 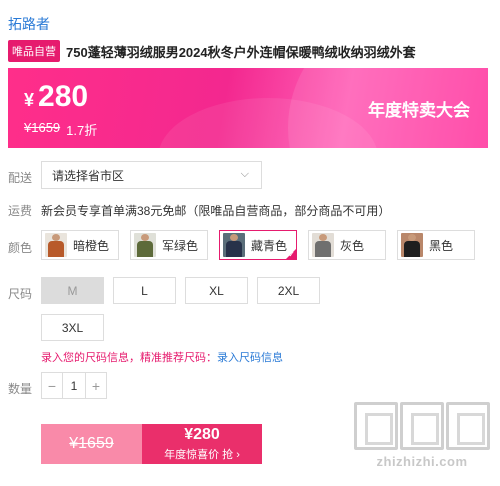 What do you see at coordinates (191, 309) in the screenshot?
I see `size-options: M L XL 2XL 3XL` at bounding box center [191, 309].